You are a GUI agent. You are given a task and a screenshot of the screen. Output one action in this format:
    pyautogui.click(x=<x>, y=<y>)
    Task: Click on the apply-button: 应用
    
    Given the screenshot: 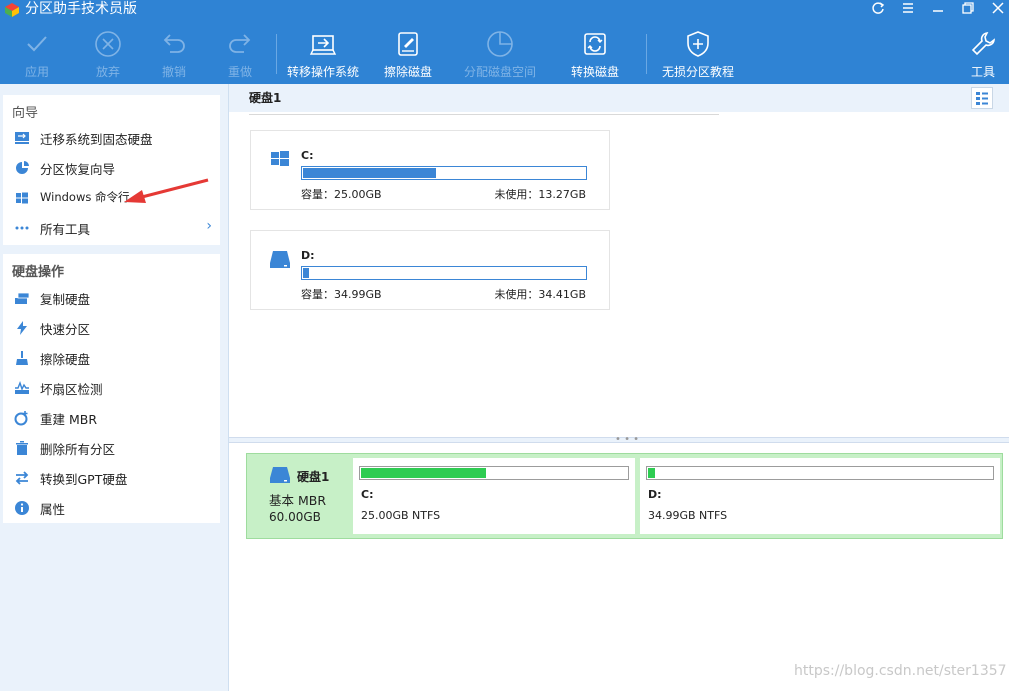 What is the action you would take?
    pyautogui.click(x=37, y=55)
    